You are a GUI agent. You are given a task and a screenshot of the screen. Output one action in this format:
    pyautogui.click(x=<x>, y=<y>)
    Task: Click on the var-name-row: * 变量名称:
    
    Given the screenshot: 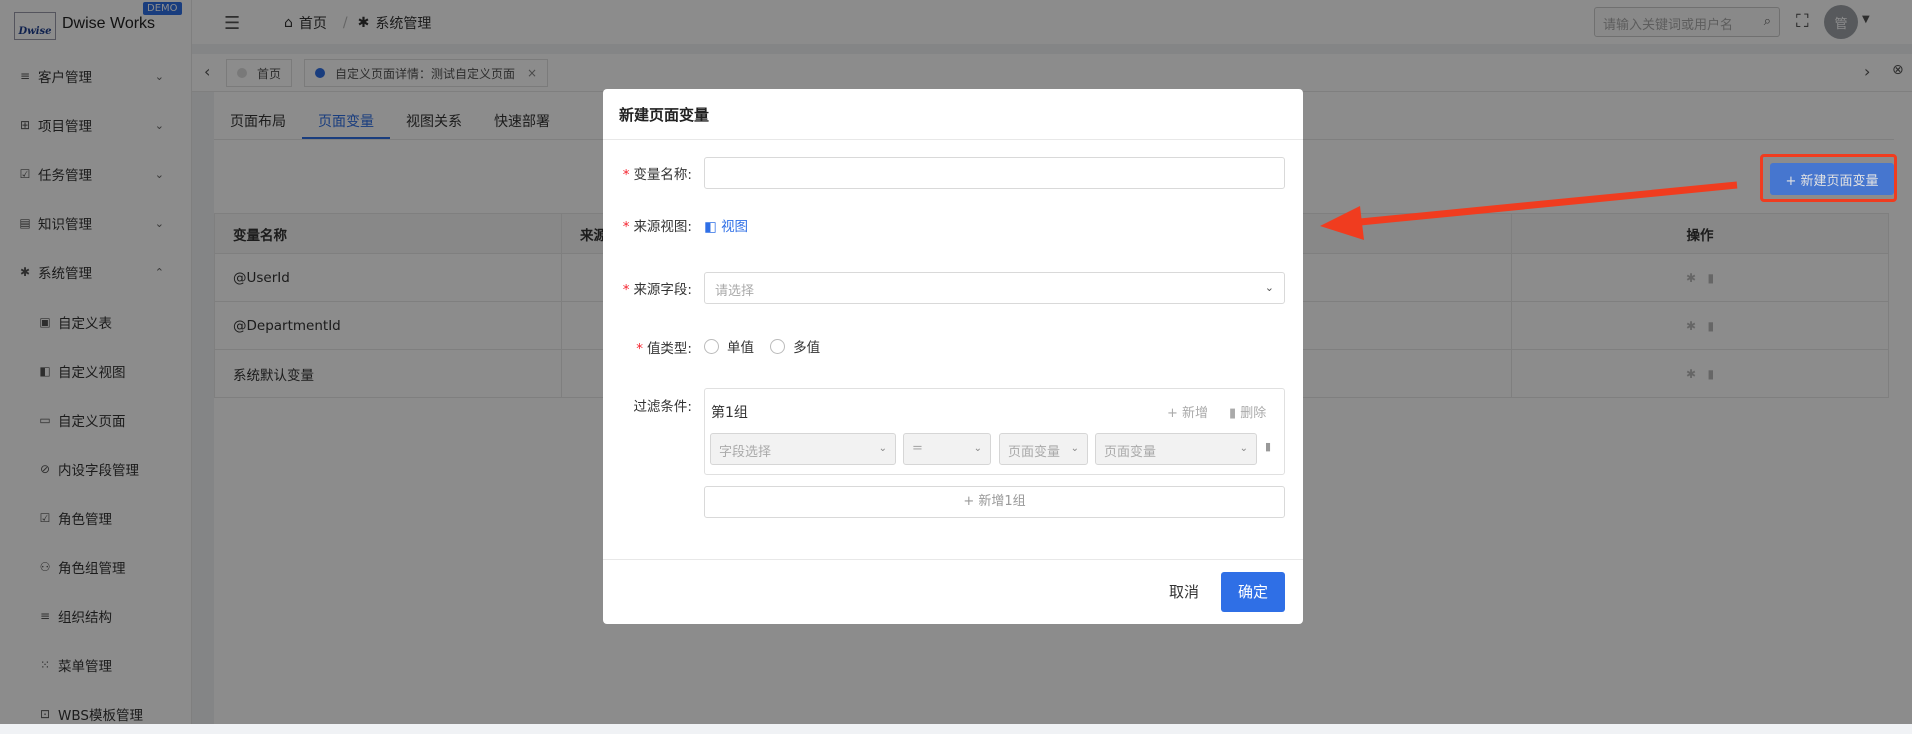 What is the action you would take?
    pyautogui.click(x=953, y=173)
    